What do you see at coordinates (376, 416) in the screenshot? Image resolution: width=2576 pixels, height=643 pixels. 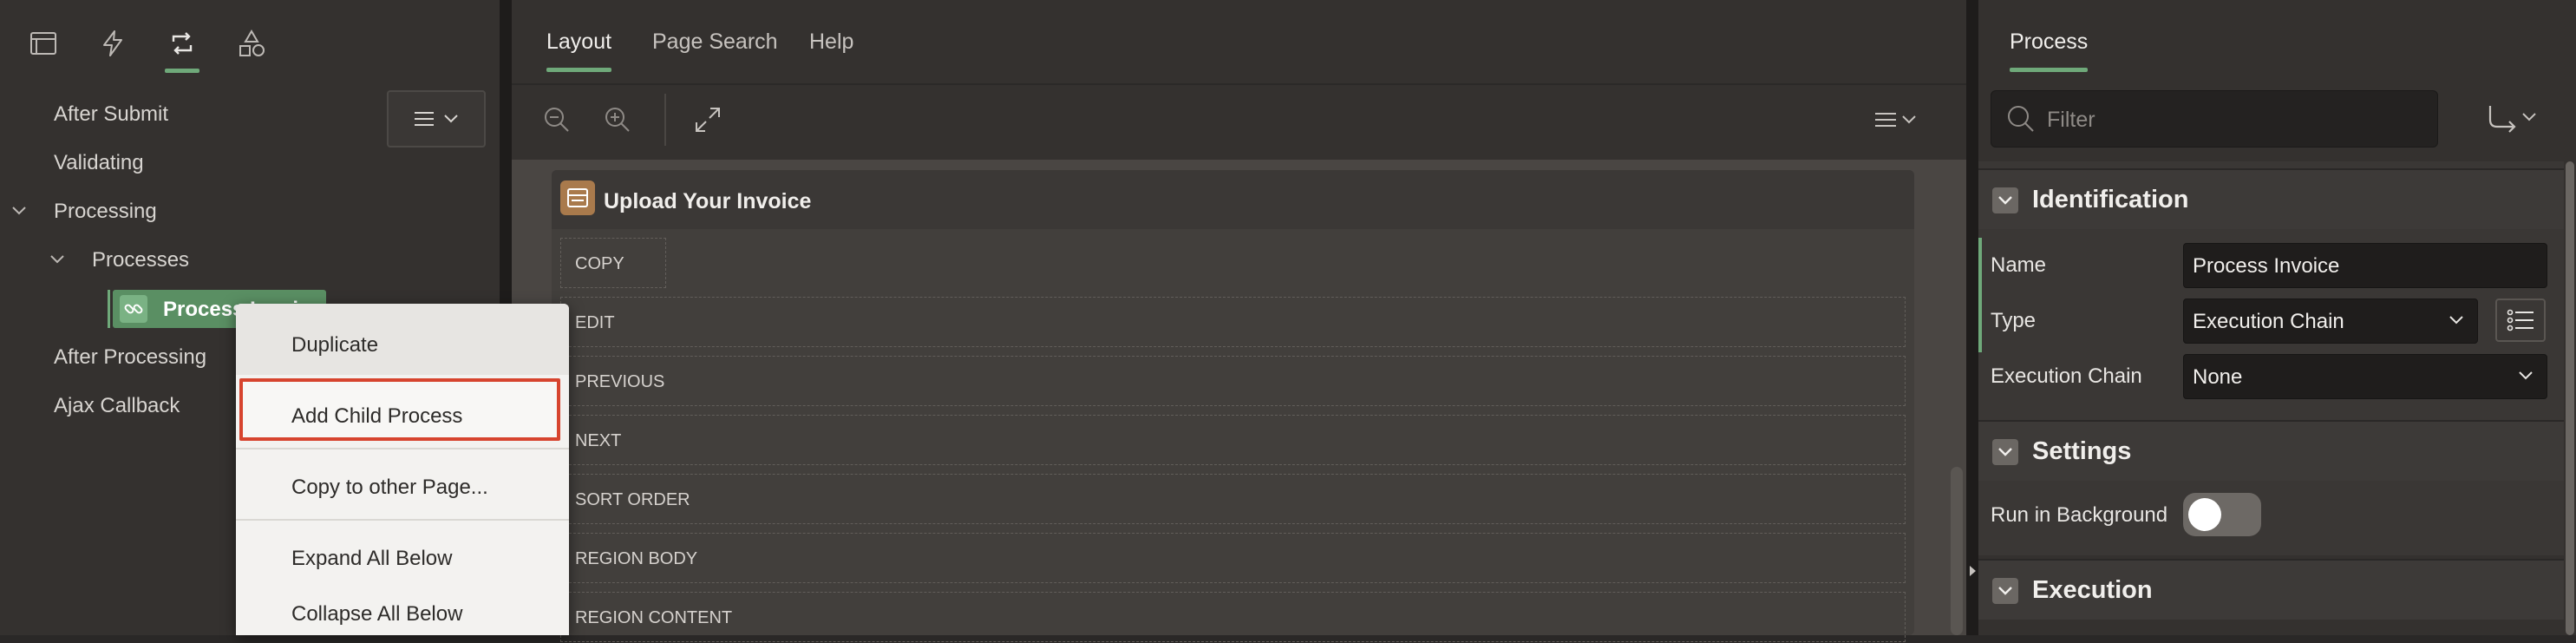 I see `menu-item-add-child-process: Add Child Process` at bounding box center [376, 416].